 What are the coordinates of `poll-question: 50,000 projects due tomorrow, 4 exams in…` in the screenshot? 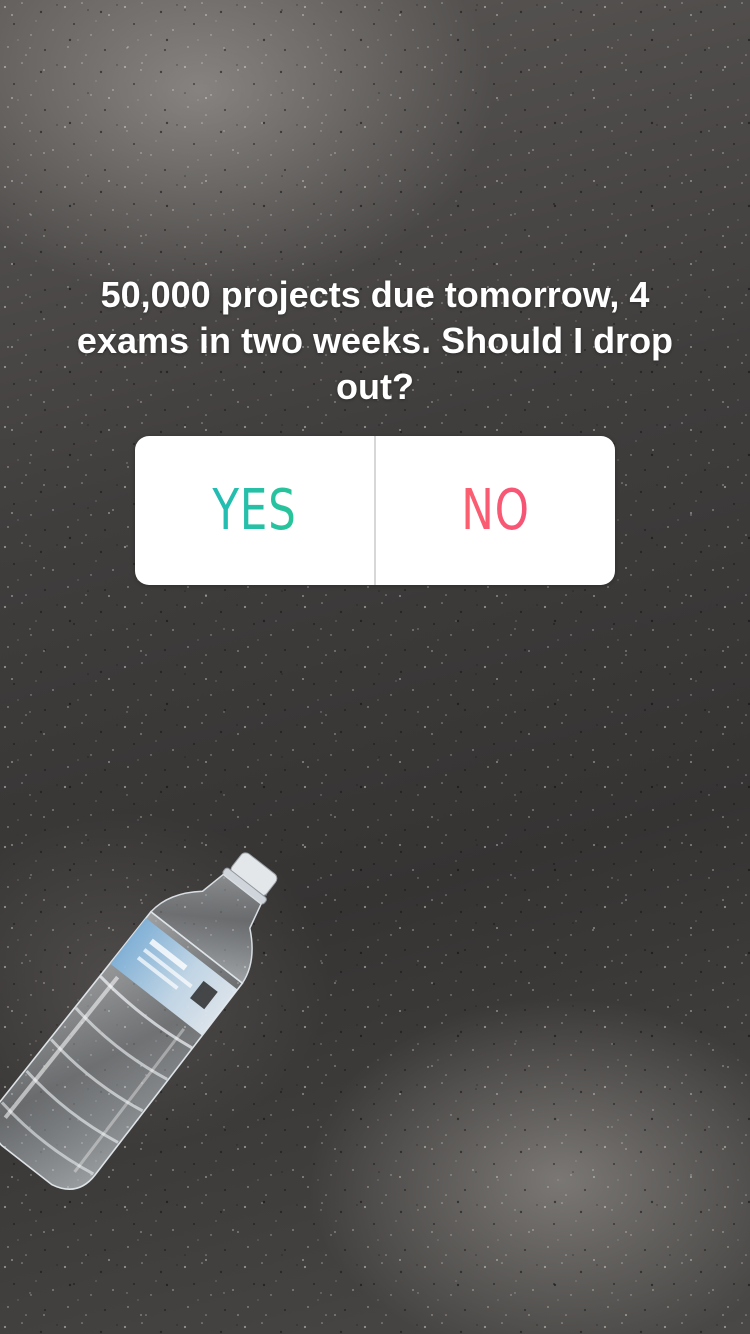 It's located at (375, 340).